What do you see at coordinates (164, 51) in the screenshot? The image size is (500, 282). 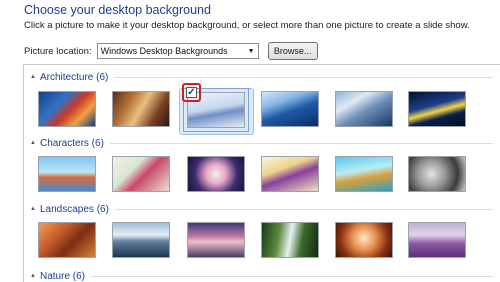 I see `picture-location-value: Windows Desktop Backgrounds` at bounding box center [164, 51].